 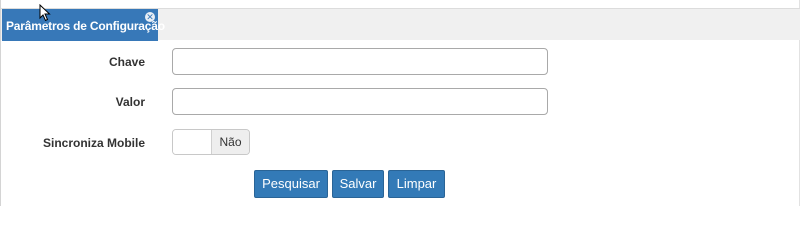 I want to click on tab-bar: Parâmetros de Configuração ✕, so click(x=400, y=24).